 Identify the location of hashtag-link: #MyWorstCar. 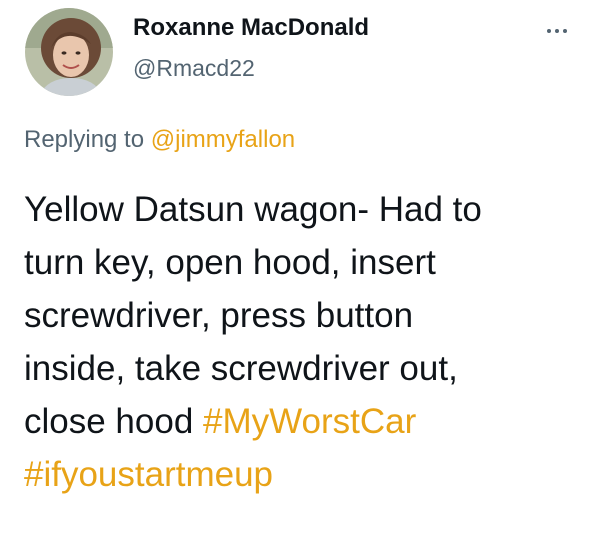
(309, 421).